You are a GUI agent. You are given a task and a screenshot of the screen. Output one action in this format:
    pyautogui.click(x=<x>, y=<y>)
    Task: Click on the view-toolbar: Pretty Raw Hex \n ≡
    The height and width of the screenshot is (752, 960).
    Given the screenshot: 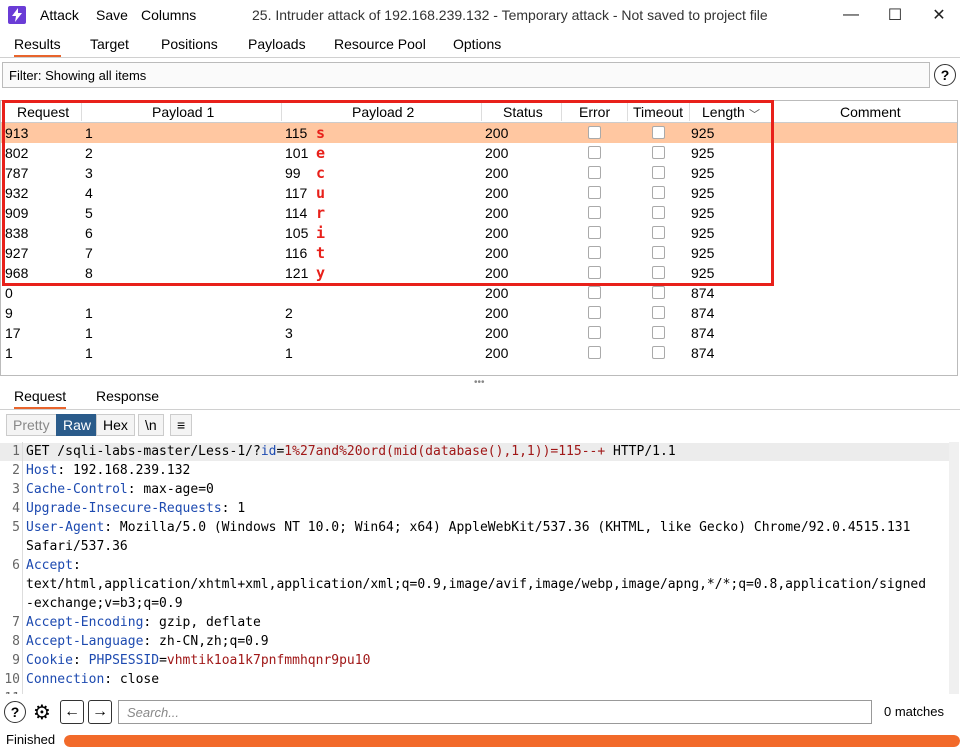 What is the action you would take?
    pyautogui.click(x=480, y=426)
    